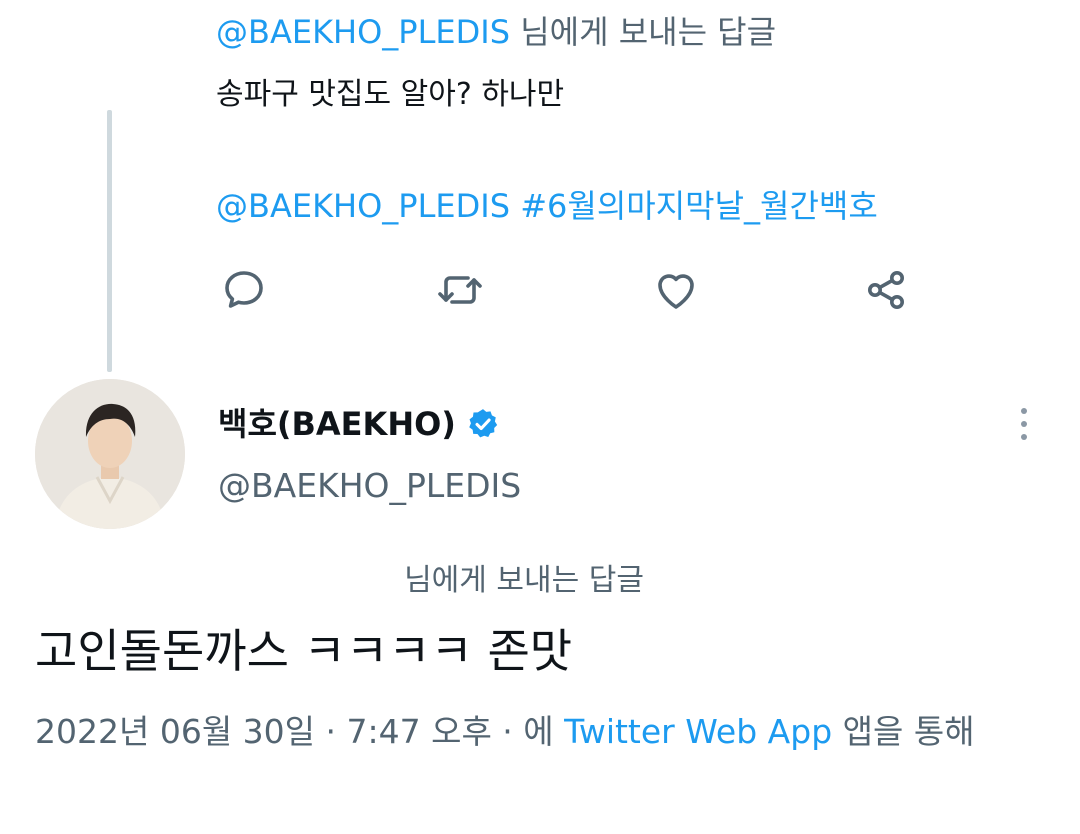 The width and height of the screenshot is (1080, 834). I want to click on share-icon, so click(886, 290).